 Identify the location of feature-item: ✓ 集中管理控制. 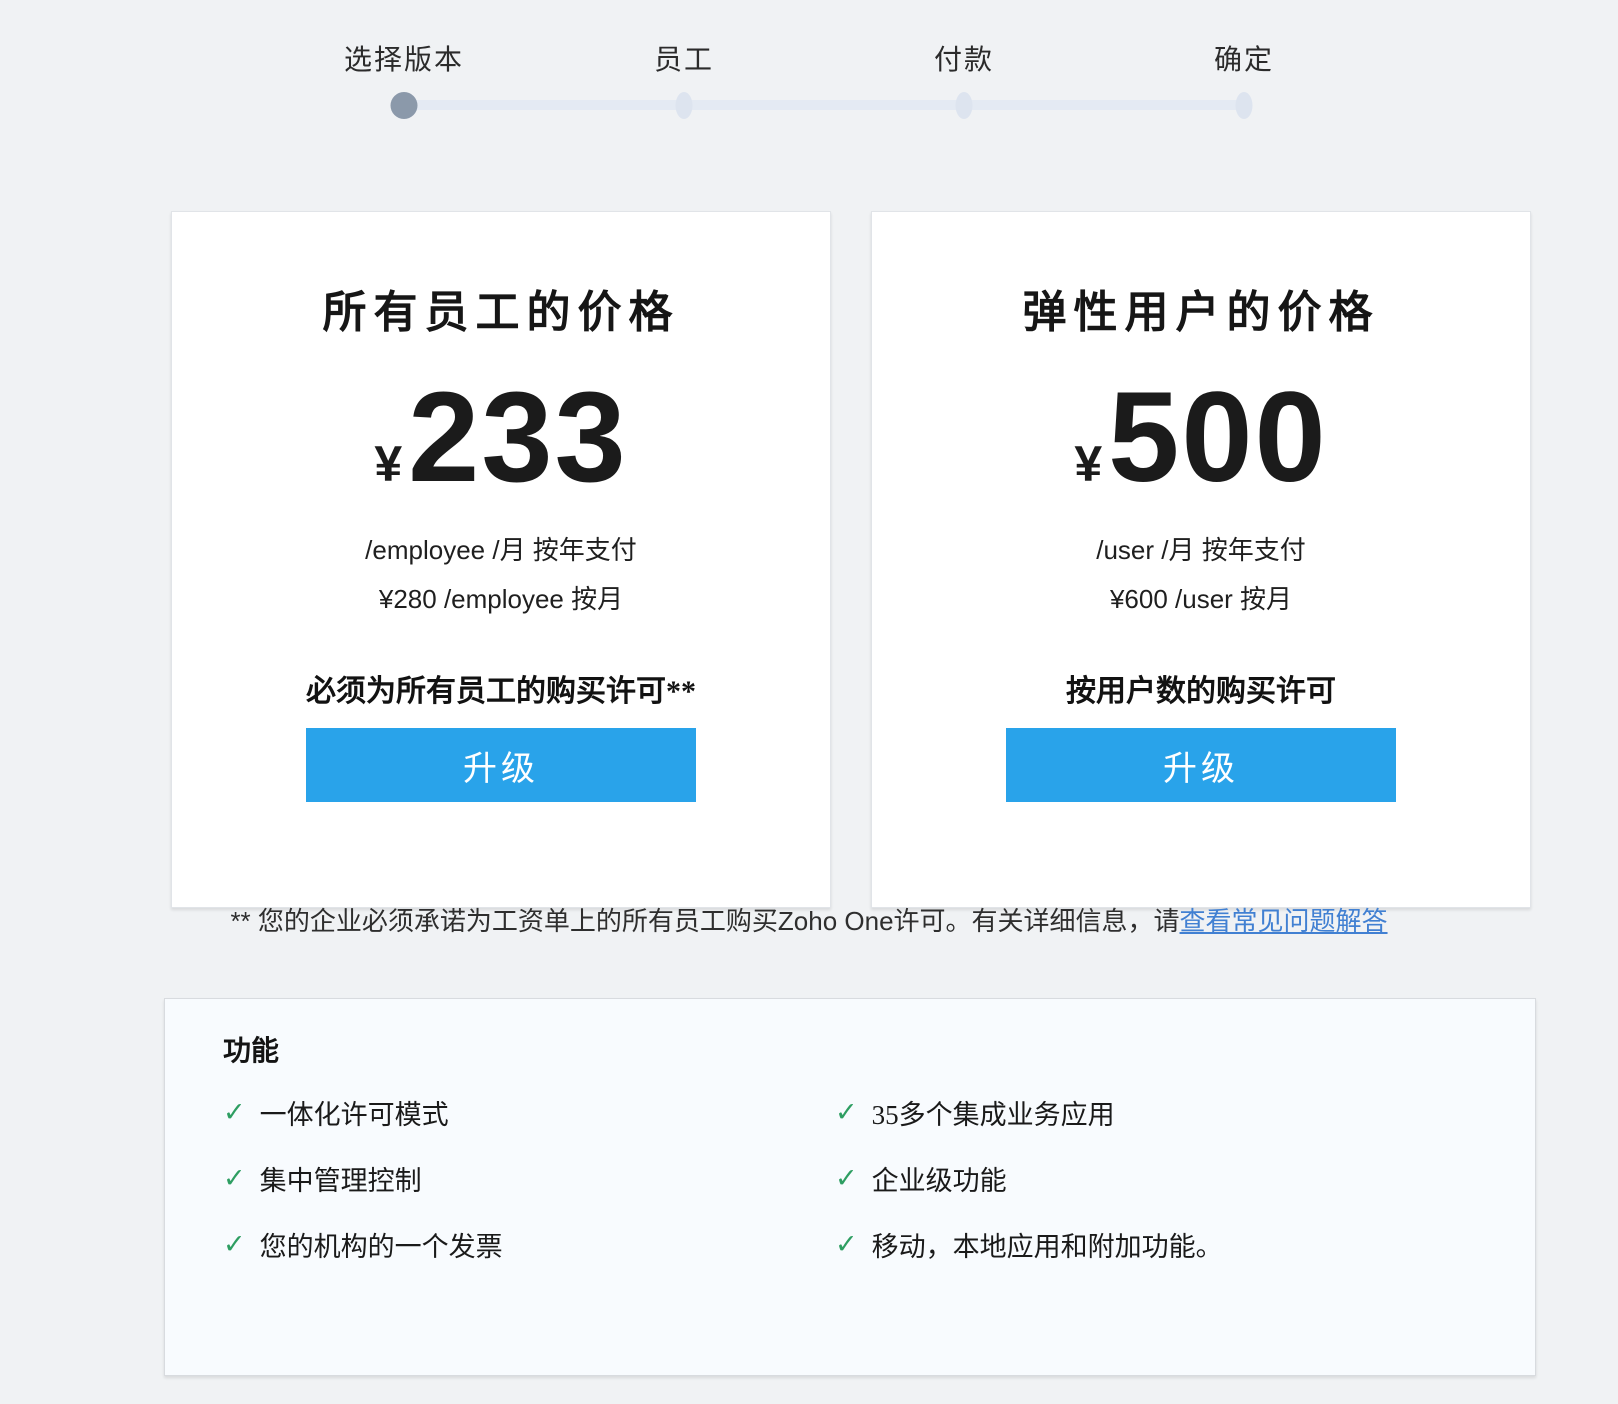
(529, 1178).